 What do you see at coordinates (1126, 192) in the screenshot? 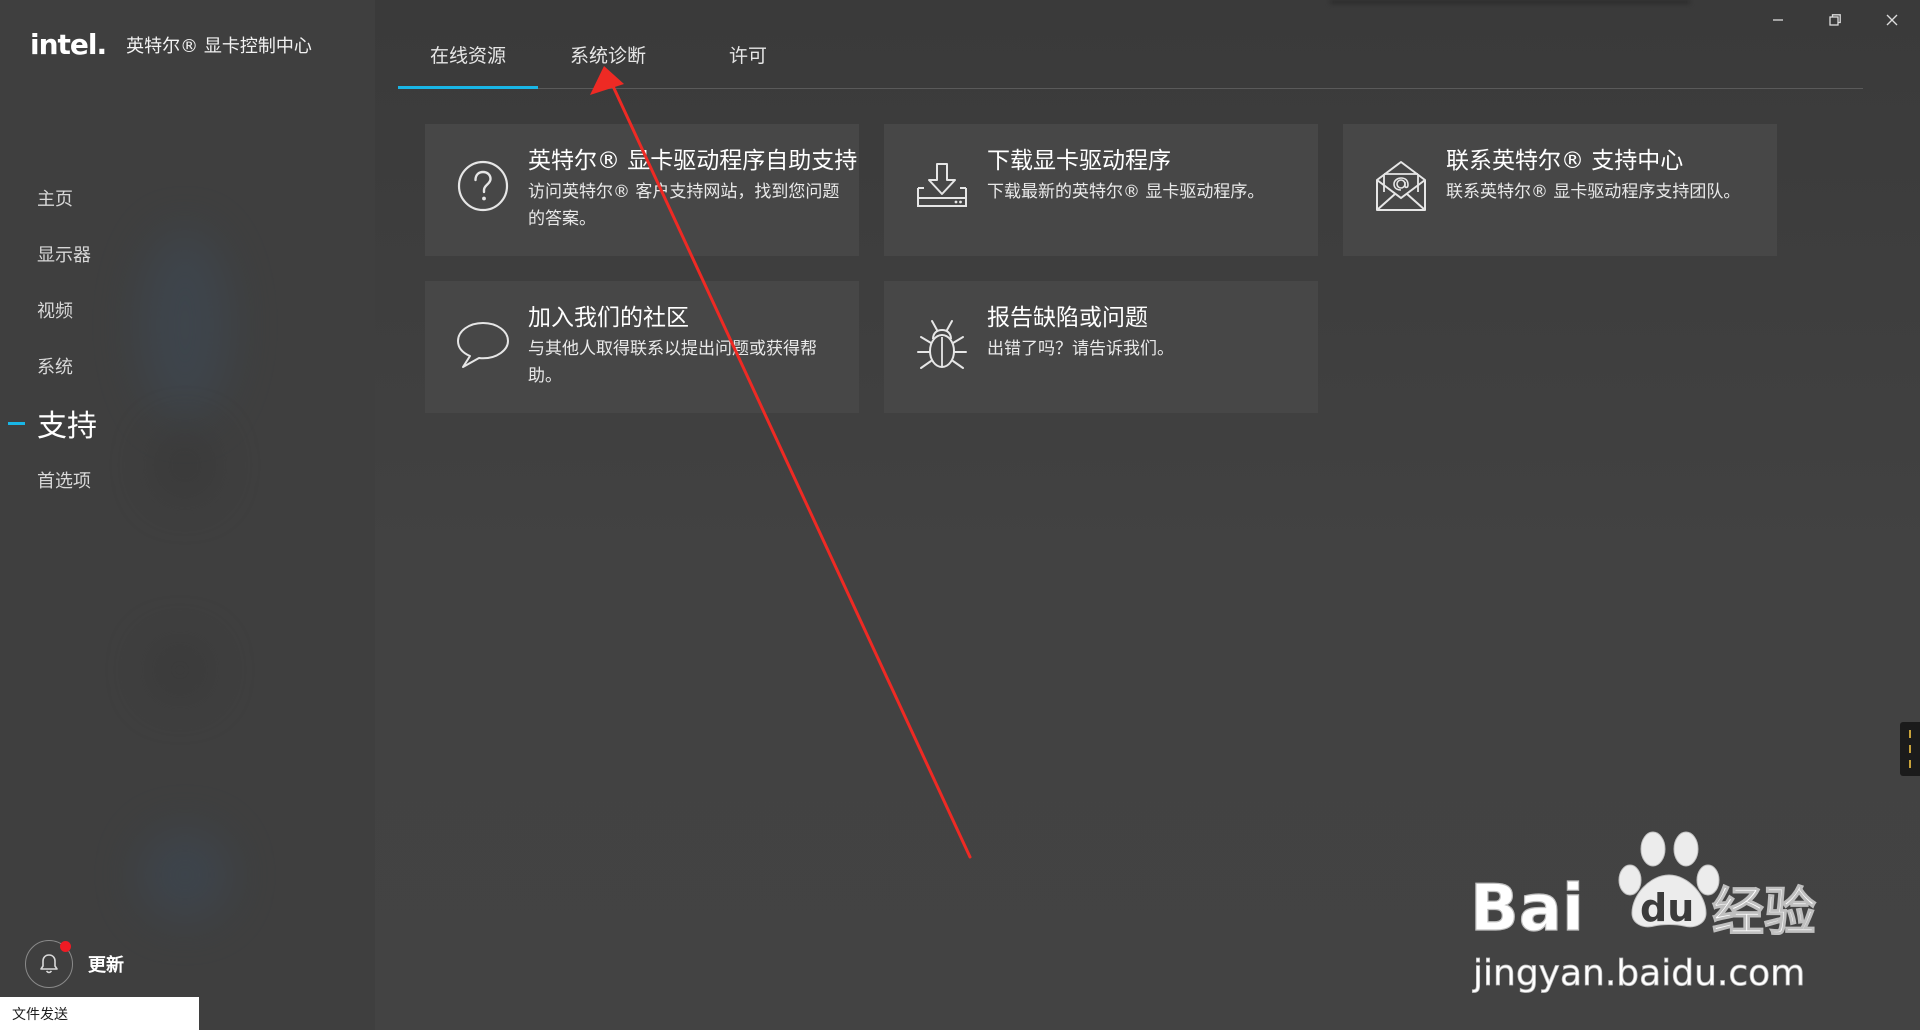
I see `card-description: 下载最新的英特尔® 显卡驱动程序。` at bounding box center [1126, 192].